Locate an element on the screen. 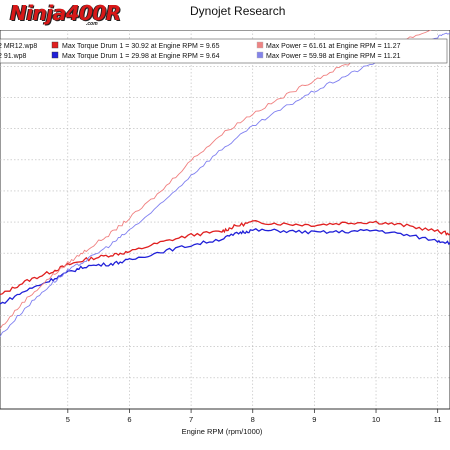 The width and height of the screenshot is (450, 450). x-tick-label-2: 7 is located at coordinates (191, 419).